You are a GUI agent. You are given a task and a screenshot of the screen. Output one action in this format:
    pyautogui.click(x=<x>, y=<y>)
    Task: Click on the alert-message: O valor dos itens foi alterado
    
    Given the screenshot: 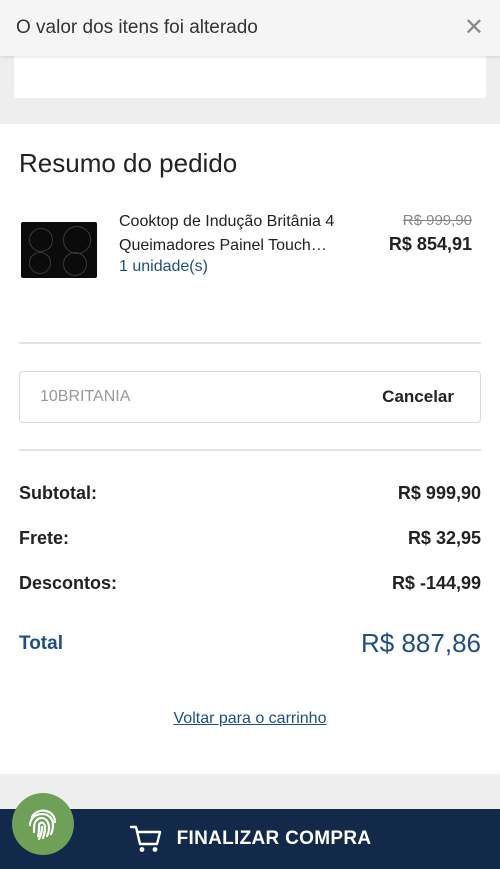 What is the action you would take?
    pyautogui.click(x=137, y=27)
    